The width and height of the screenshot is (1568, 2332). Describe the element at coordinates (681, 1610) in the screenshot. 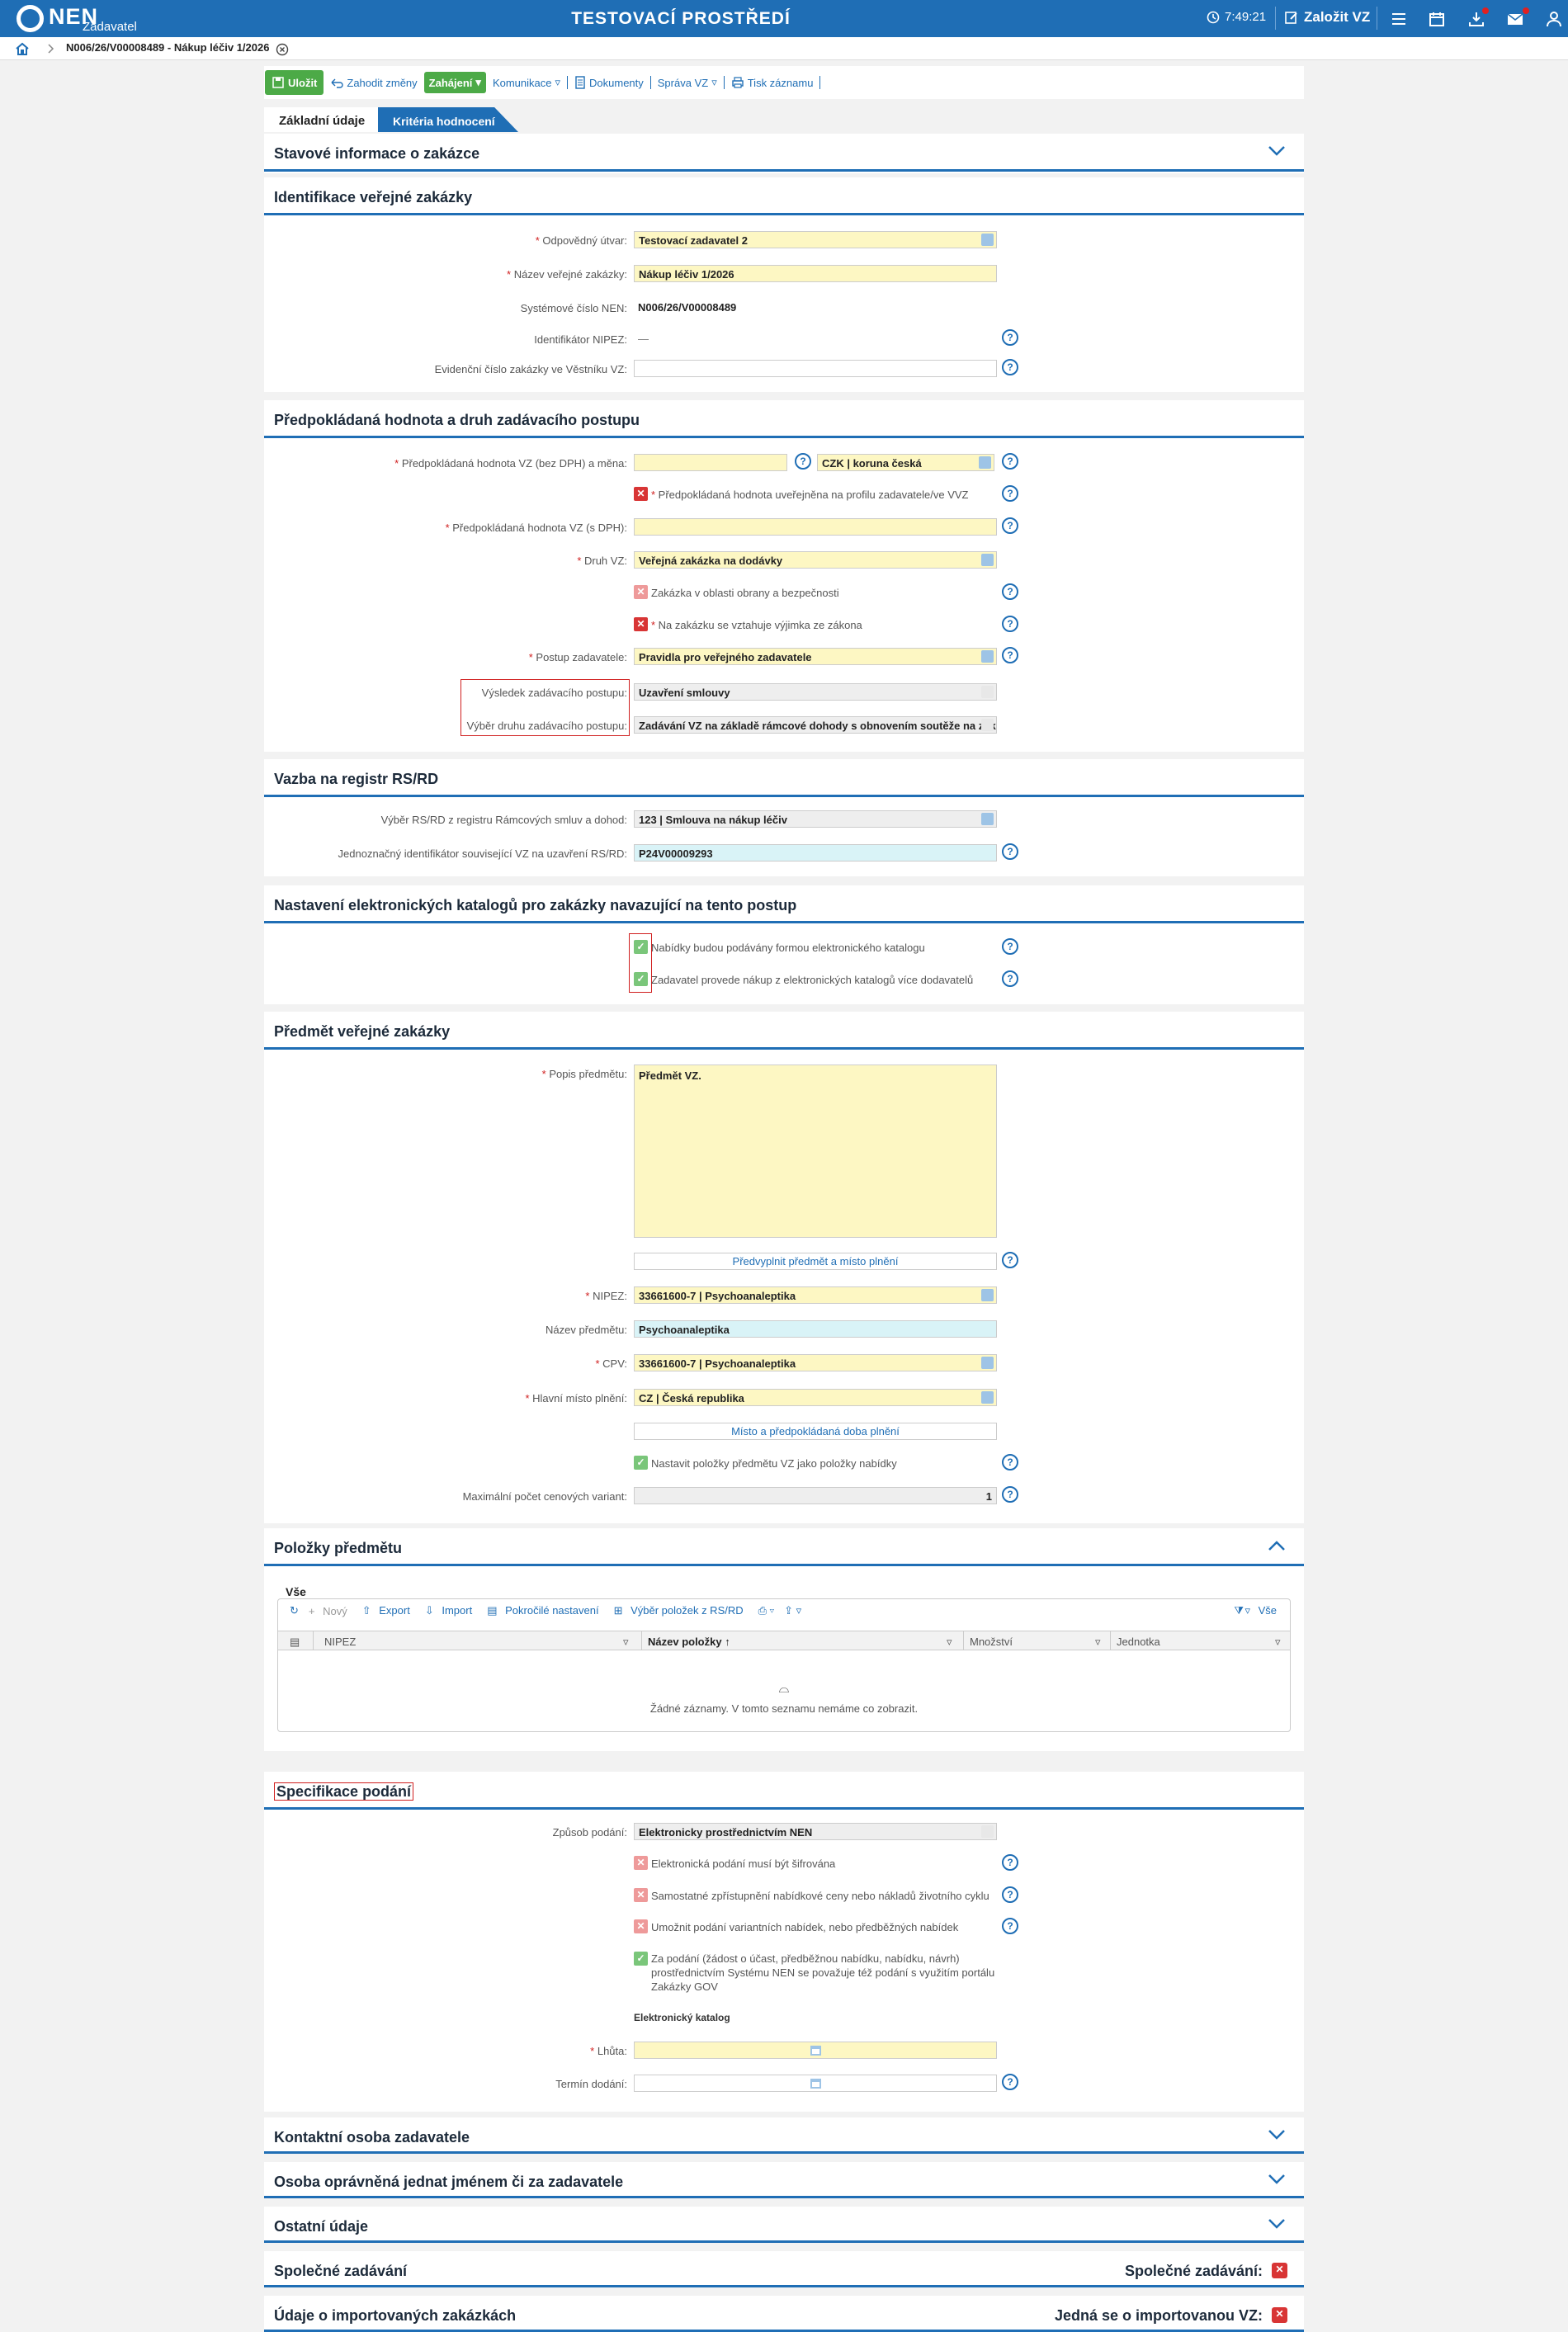

I see `pick-items-button: ⊞ Výběr položek z RS/RD` at that location.